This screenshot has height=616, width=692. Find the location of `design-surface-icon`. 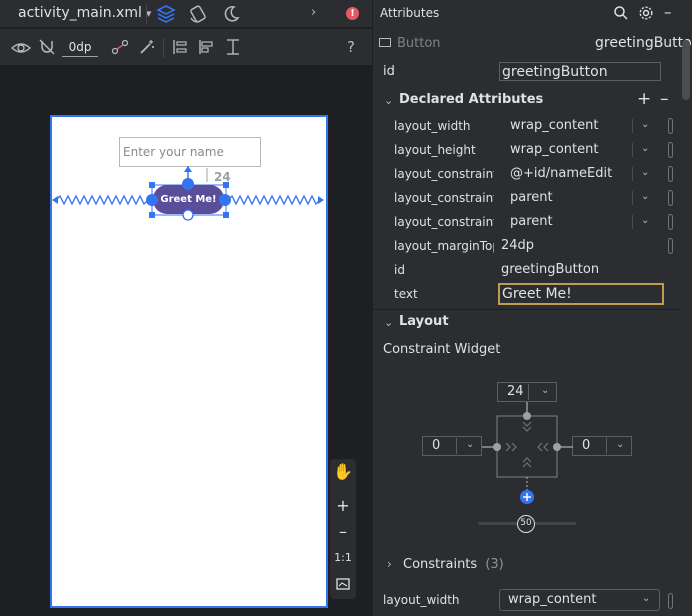

design-surface-icon is located at coordinates (166, 14).